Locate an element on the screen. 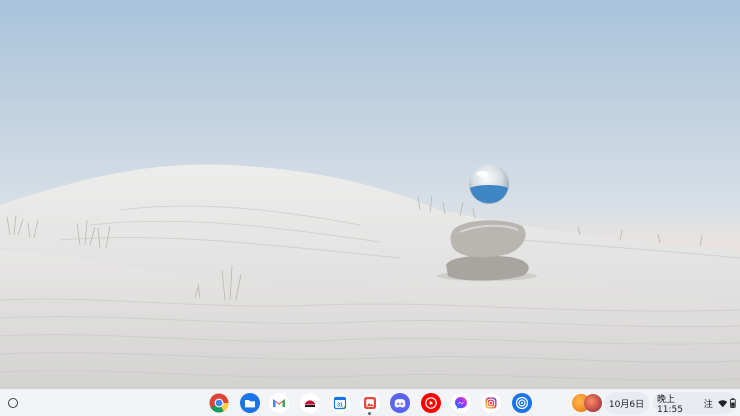  files-app is located at coordinates (250, 403).